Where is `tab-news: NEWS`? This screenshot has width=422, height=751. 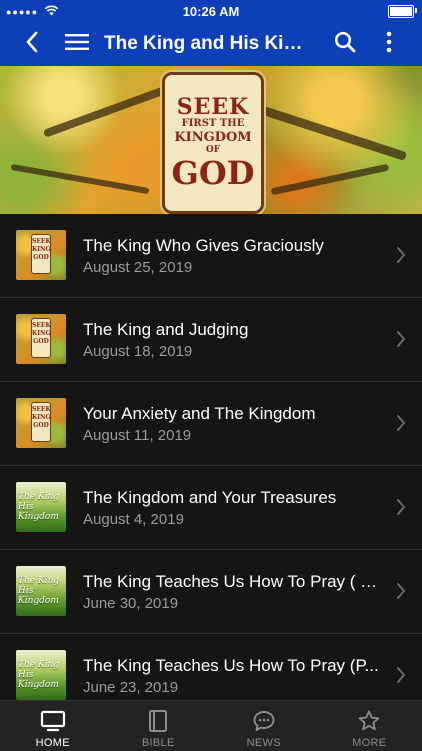 tab-news: NEWS is located at coordinates (264, 726).